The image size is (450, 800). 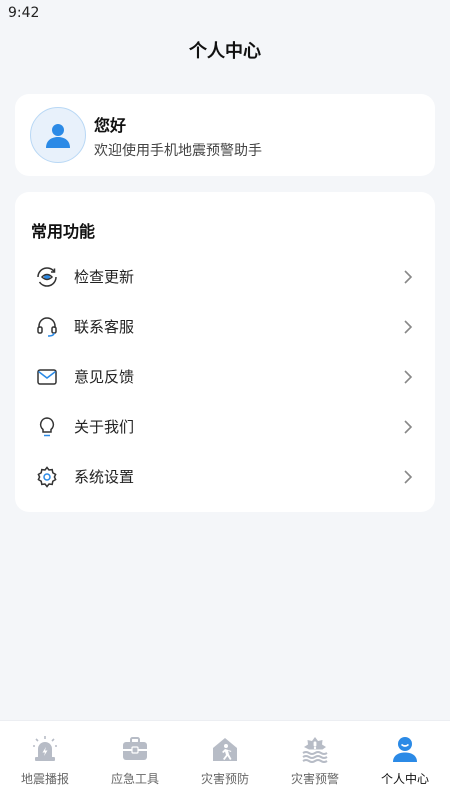 I want to click on menu-item-feedback: 意见反馈, so click(x=225, y=377).